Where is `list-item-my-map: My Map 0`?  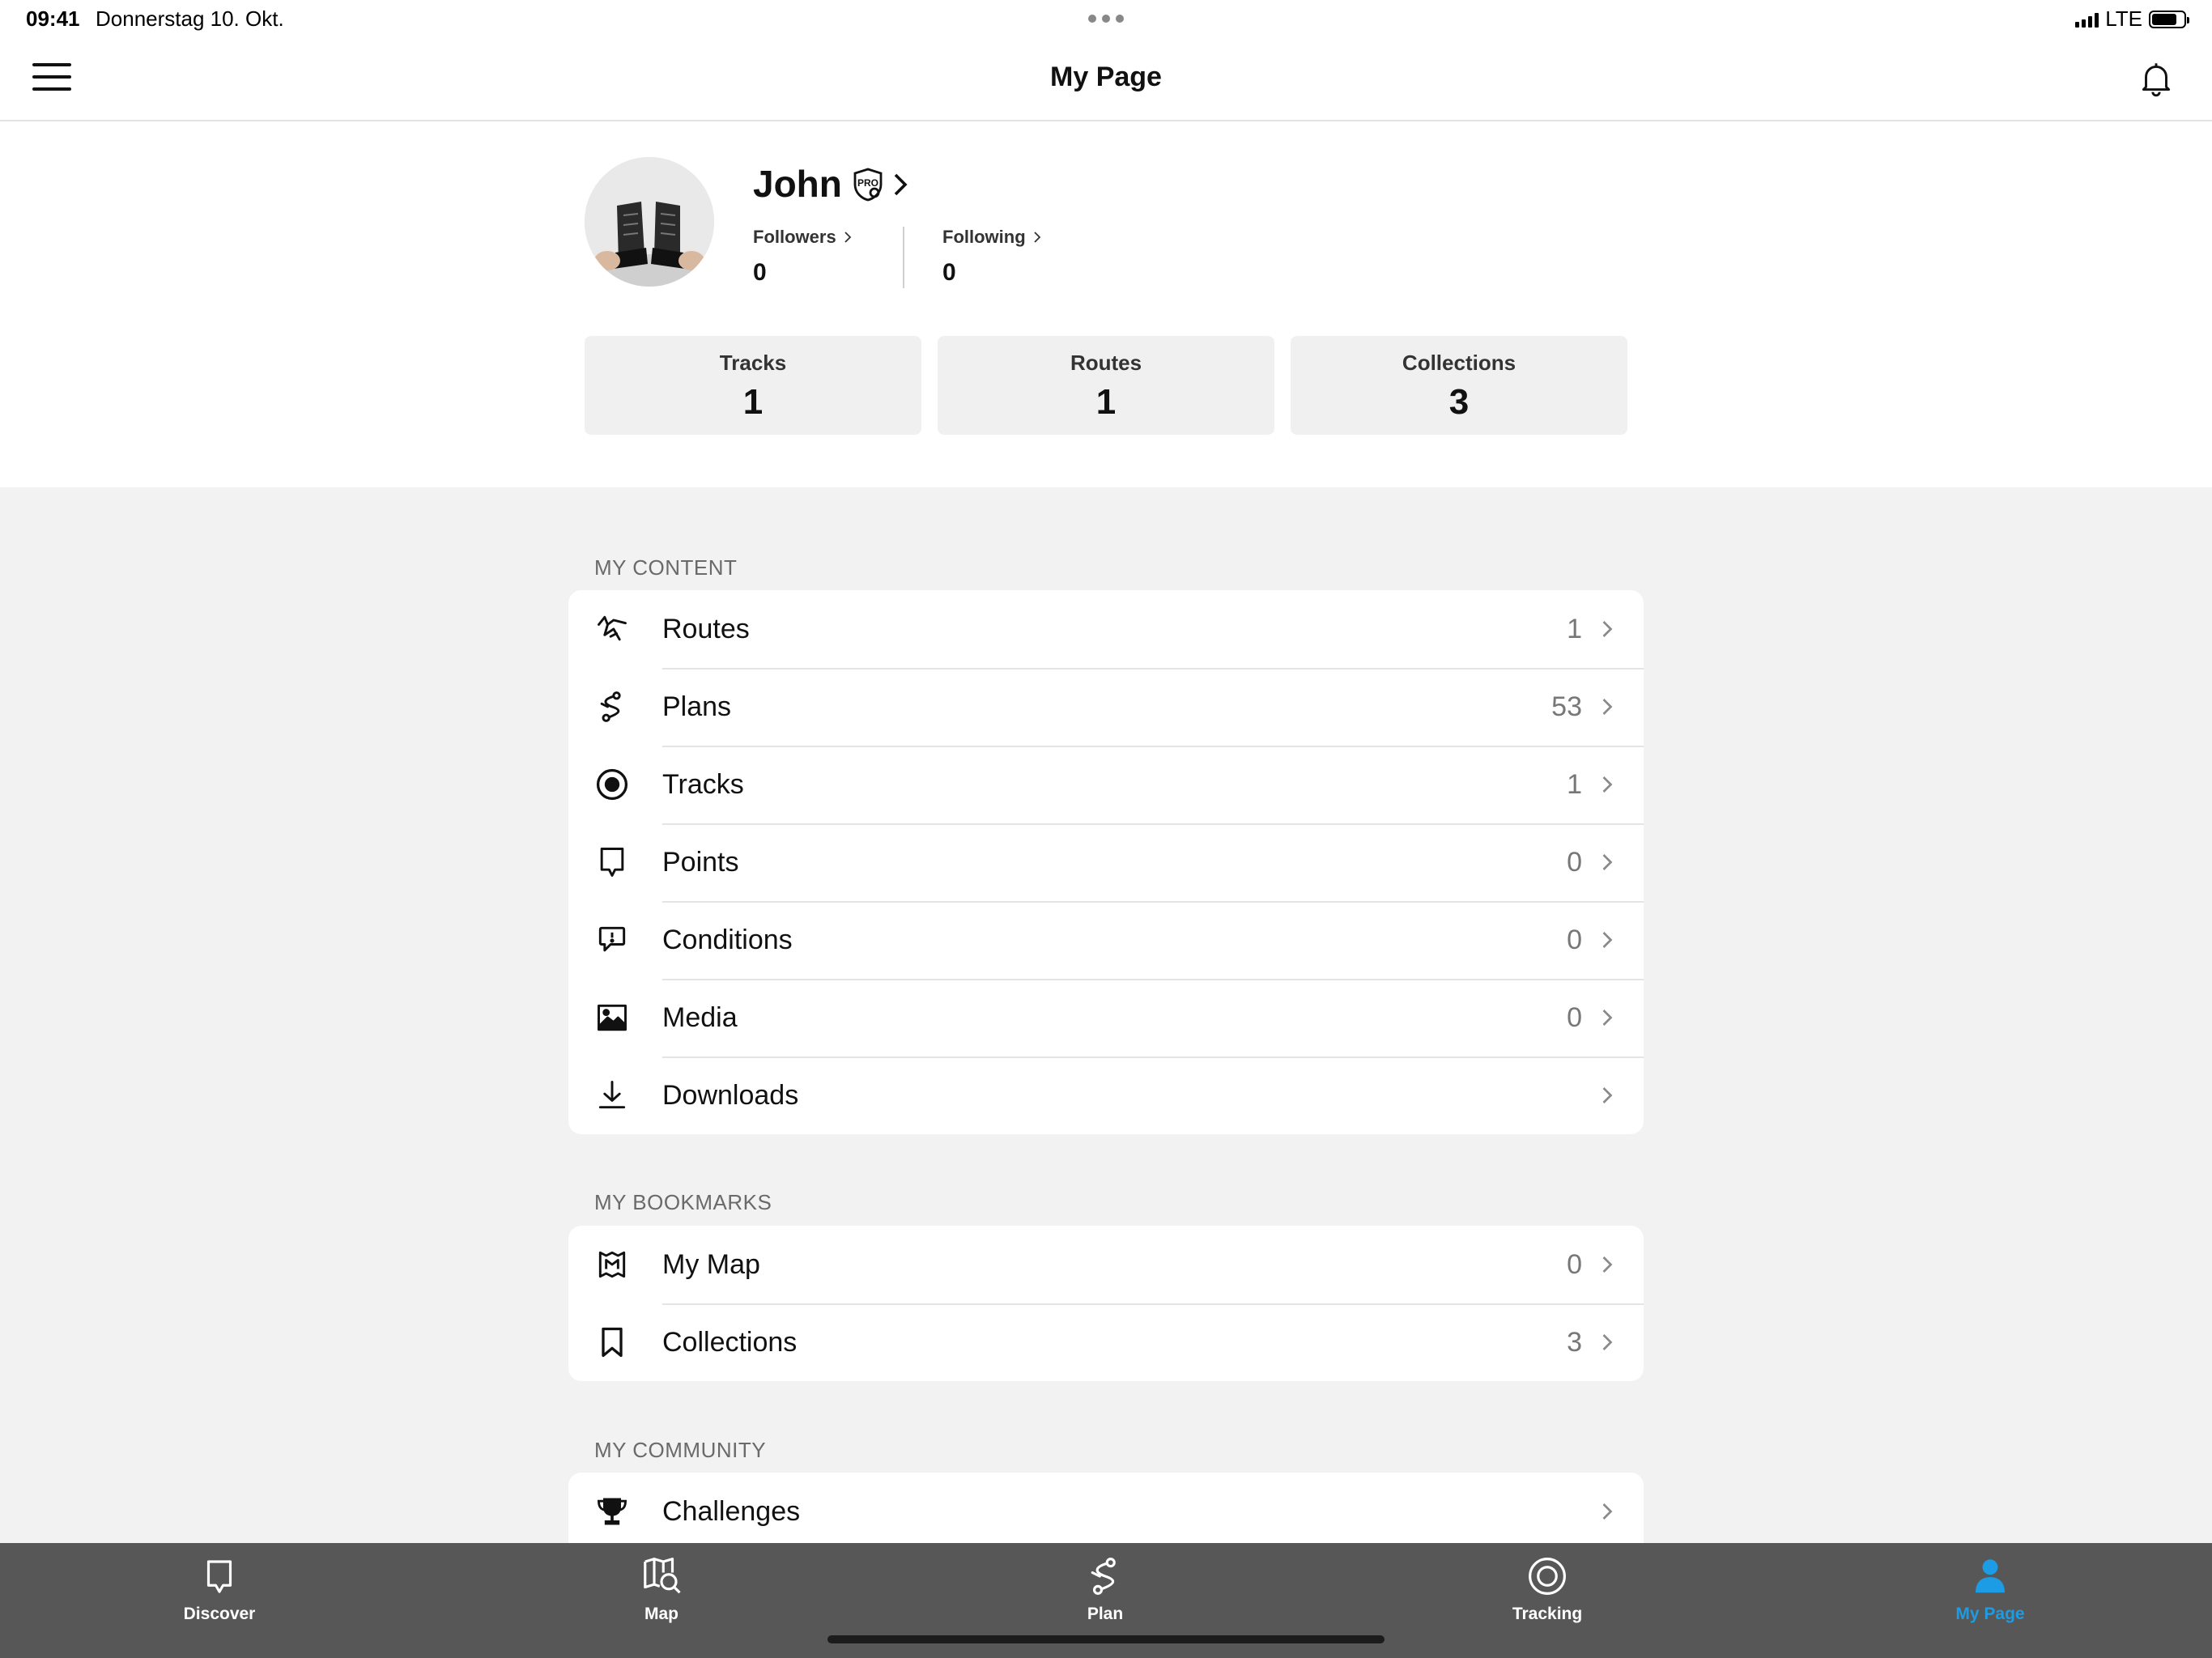 list-item-my-map: My Map 0 is located at coordinates (1106, 1264).